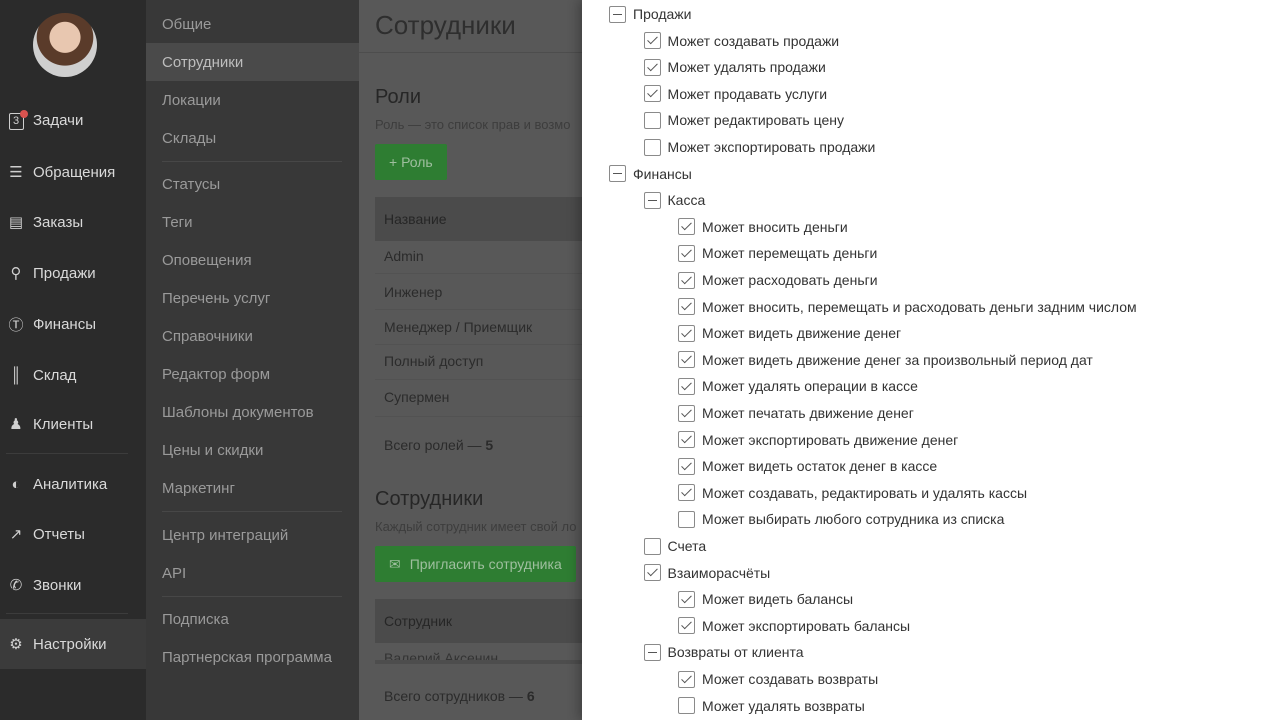 Image resolution: width=1280 pixels, height=720 pixels. Describe the element at coordinates (820, 466) in the screenshot. I see `permission-label: Может видеть остаток денег в кассе` at that location.